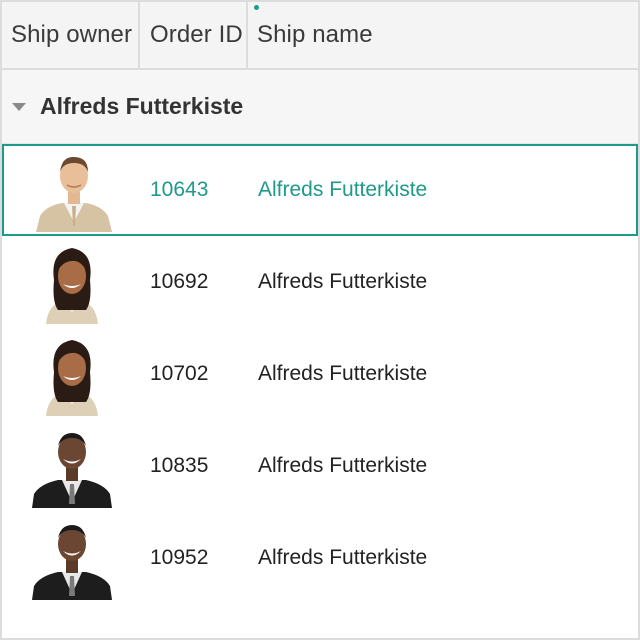 The height and width of the screenshot is (640, 640). Describe the element at coordinates (179, 557) in the screenshot. I see `order-id-cell: 10952` at that location.